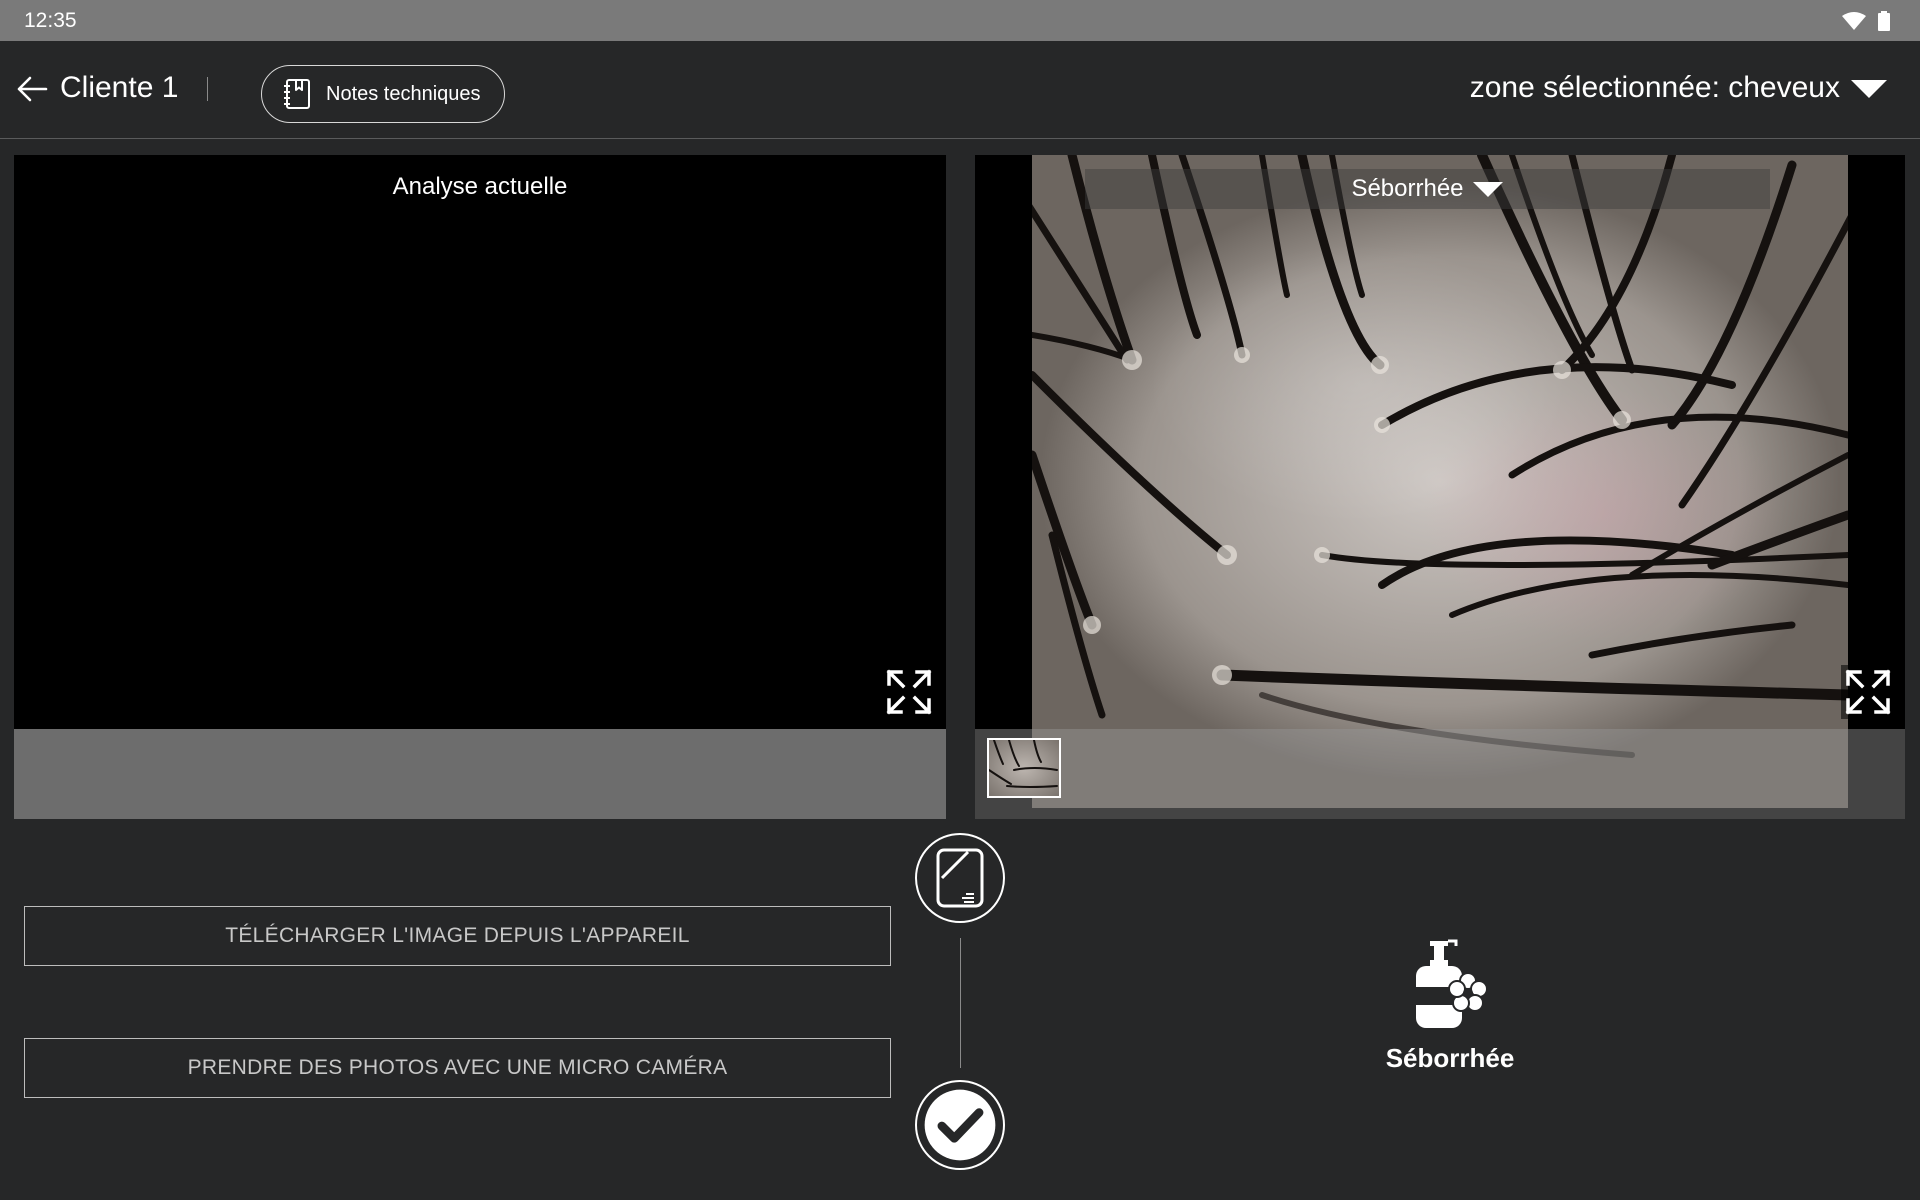 The width and height of the screenshot is (1920, 1200). I want to click on expand-current-button, so click(909, 692).